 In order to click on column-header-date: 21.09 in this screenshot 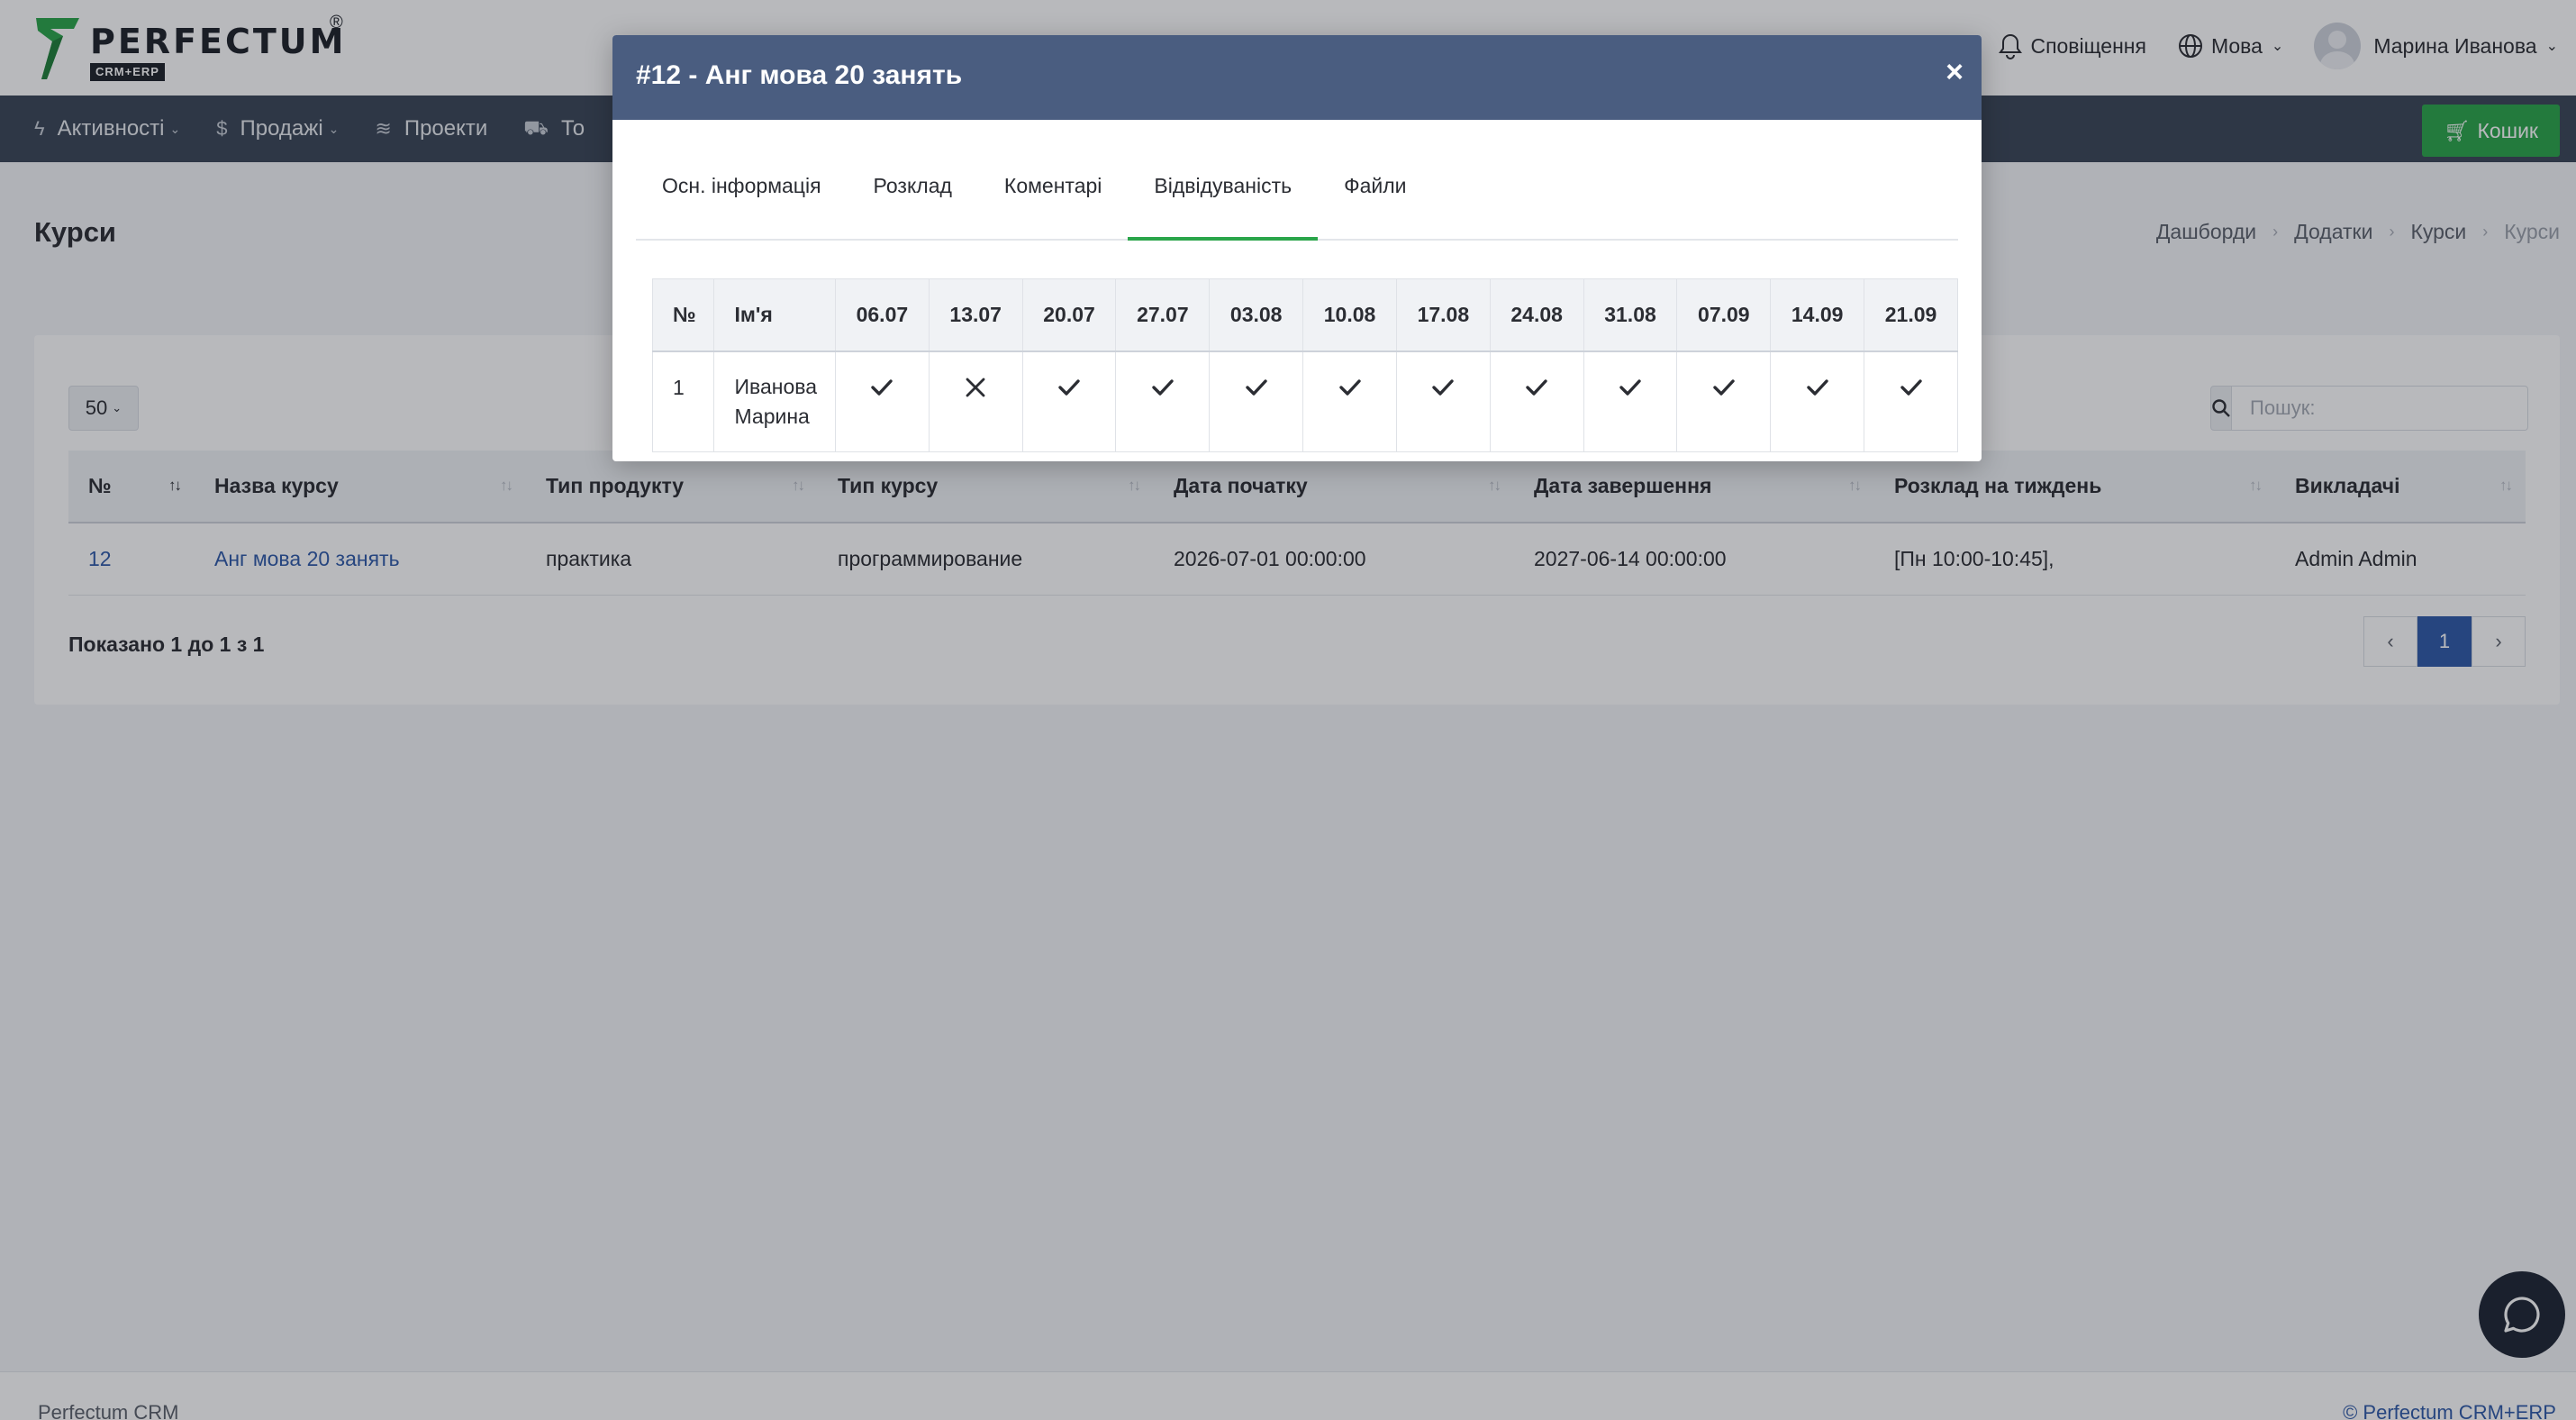, I will do `click(1911, 315)`.